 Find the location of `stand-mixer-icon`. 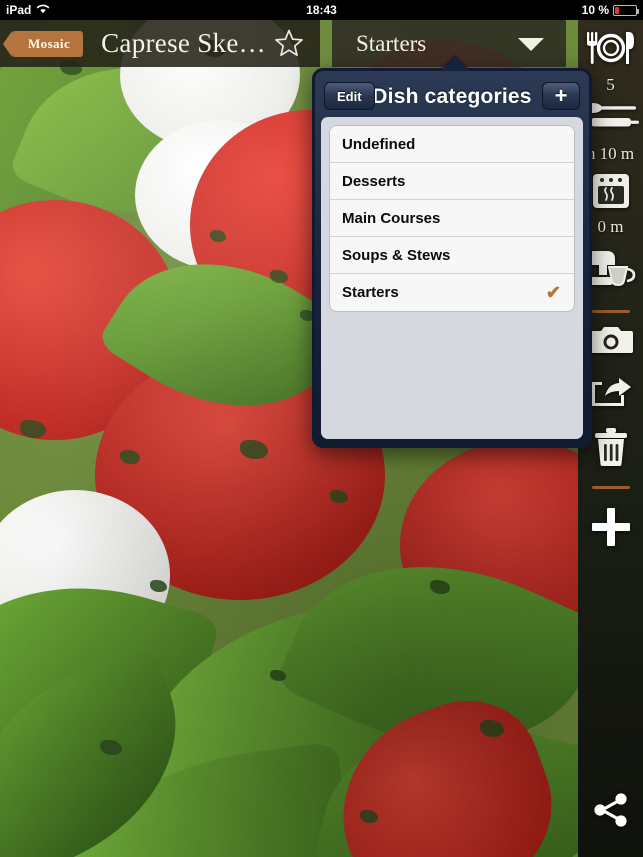

stand-mixer-icon is located at coordinates (611, 271).